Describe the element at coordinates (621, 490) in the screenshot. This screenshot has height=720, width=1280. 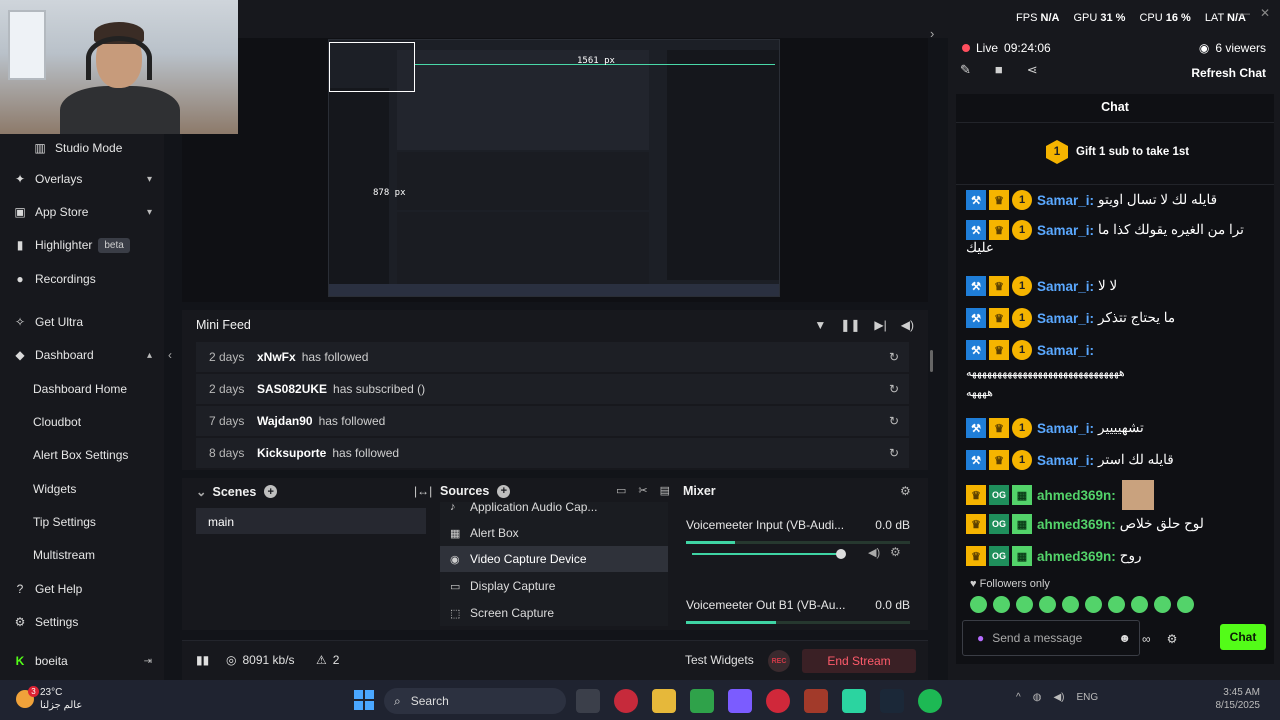
I see `layers-icon: ▭` at that location.